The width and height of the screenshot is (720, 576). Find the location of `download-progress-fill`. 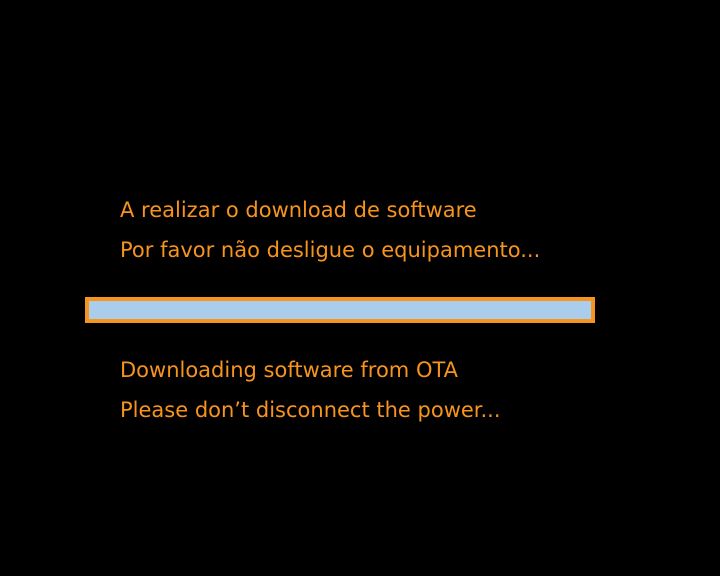

download-progress-fill is located at coordinates (340, 310).